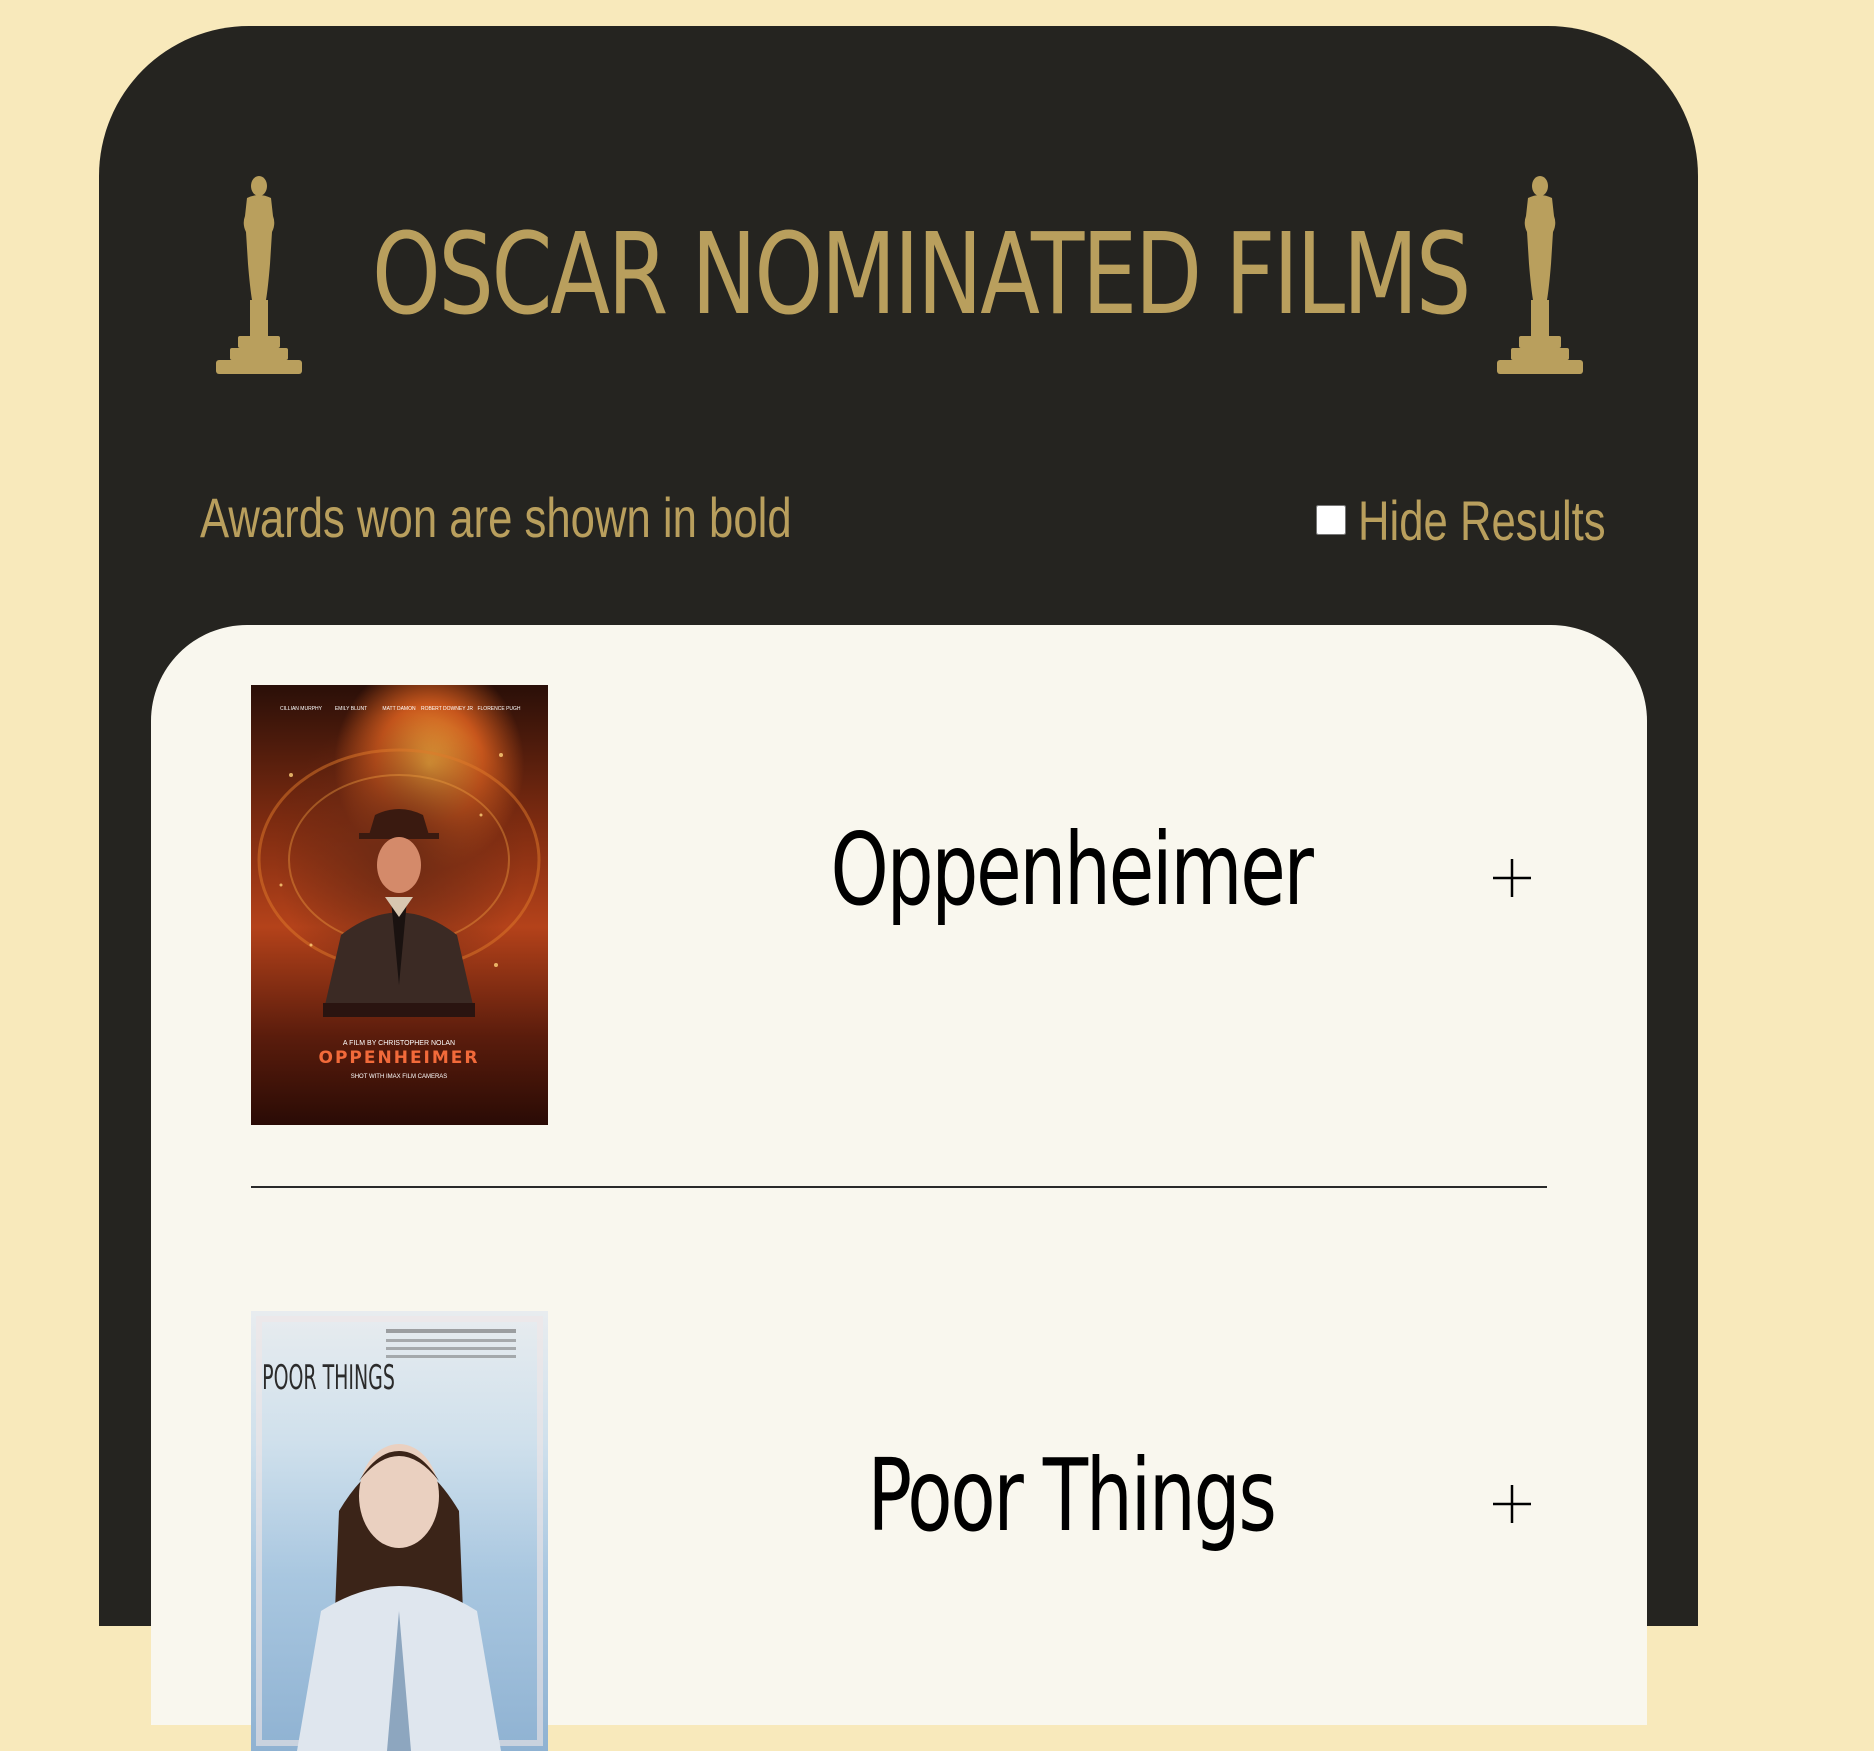  What do you see at coordinates (399, 1533) in the screenshot?
I see `poor-things-poster-art: POOR THINGS` at bounding box center [399, 1533].